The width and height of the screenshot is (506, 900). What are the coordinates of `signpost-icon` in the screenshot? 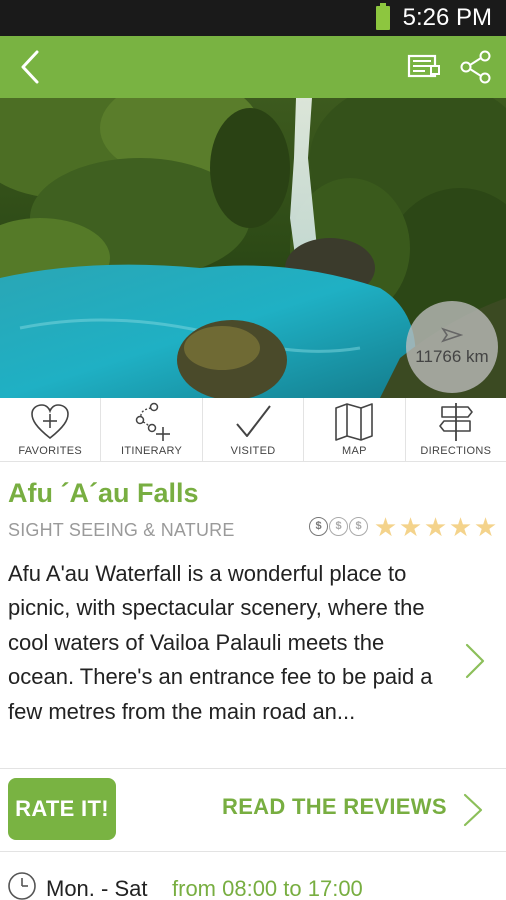 It's located at (456, 422).